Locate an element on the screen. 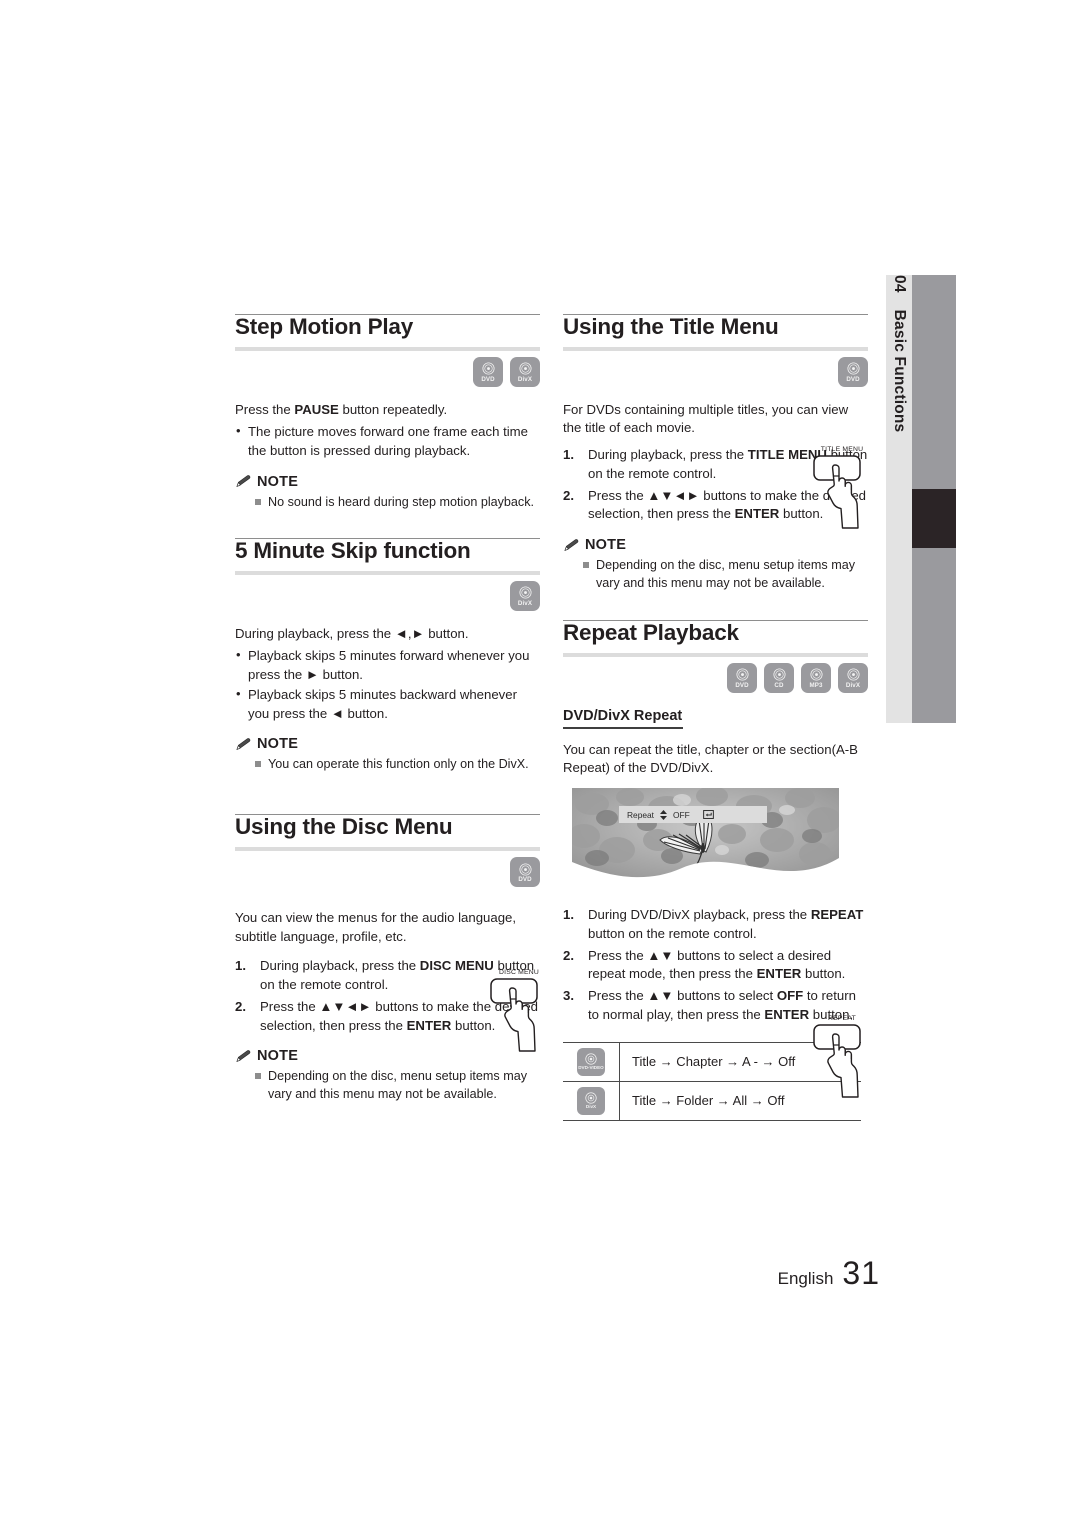 The image size is (1080, 1527). section-heading: 5 Minute Skip function is located at coordinates (353, 550).